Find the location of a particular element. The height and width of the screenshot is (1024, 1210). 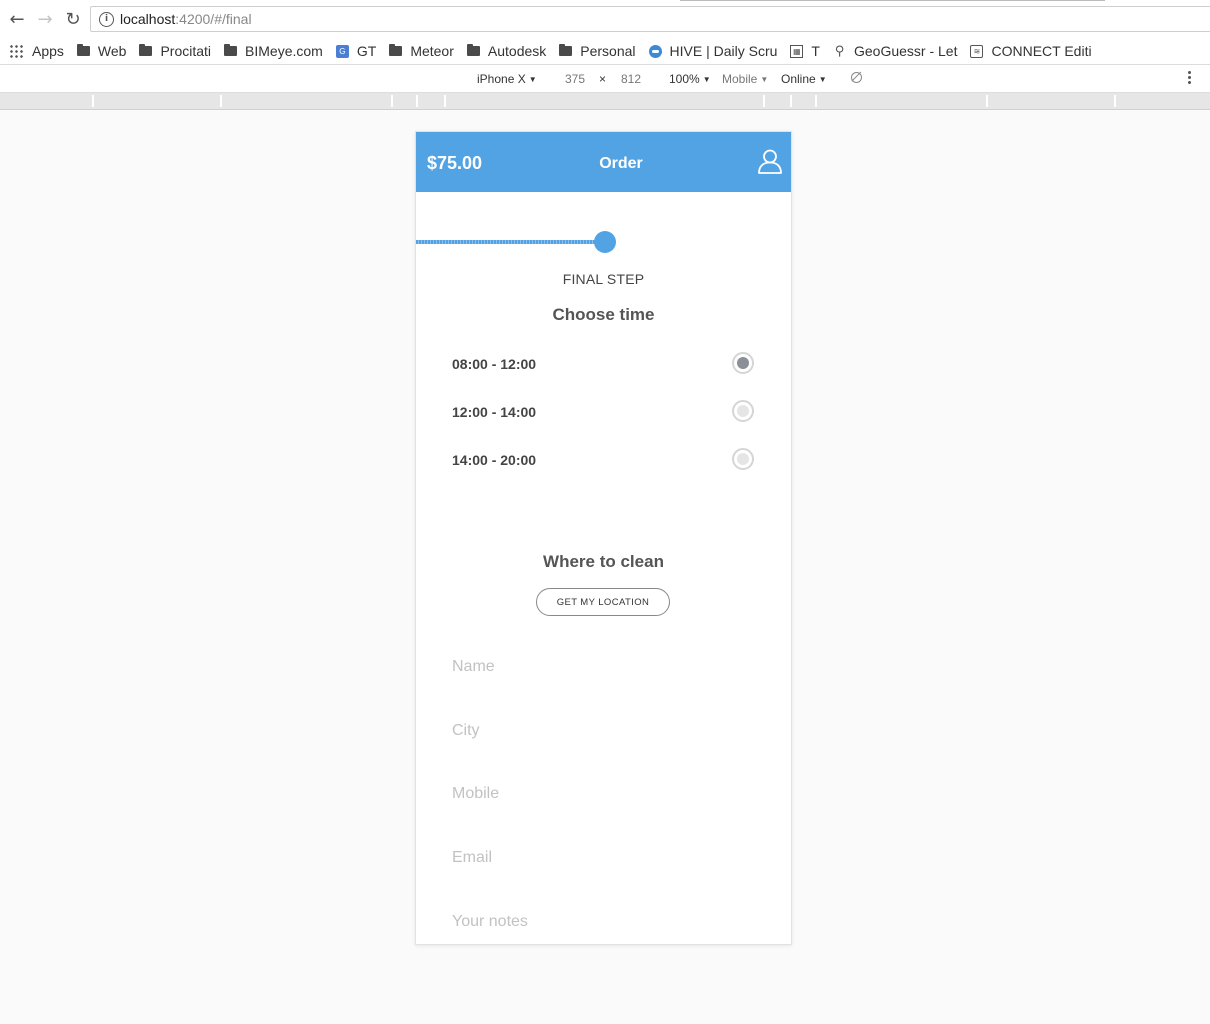

hive-icon is located at coordinates (655, 51).